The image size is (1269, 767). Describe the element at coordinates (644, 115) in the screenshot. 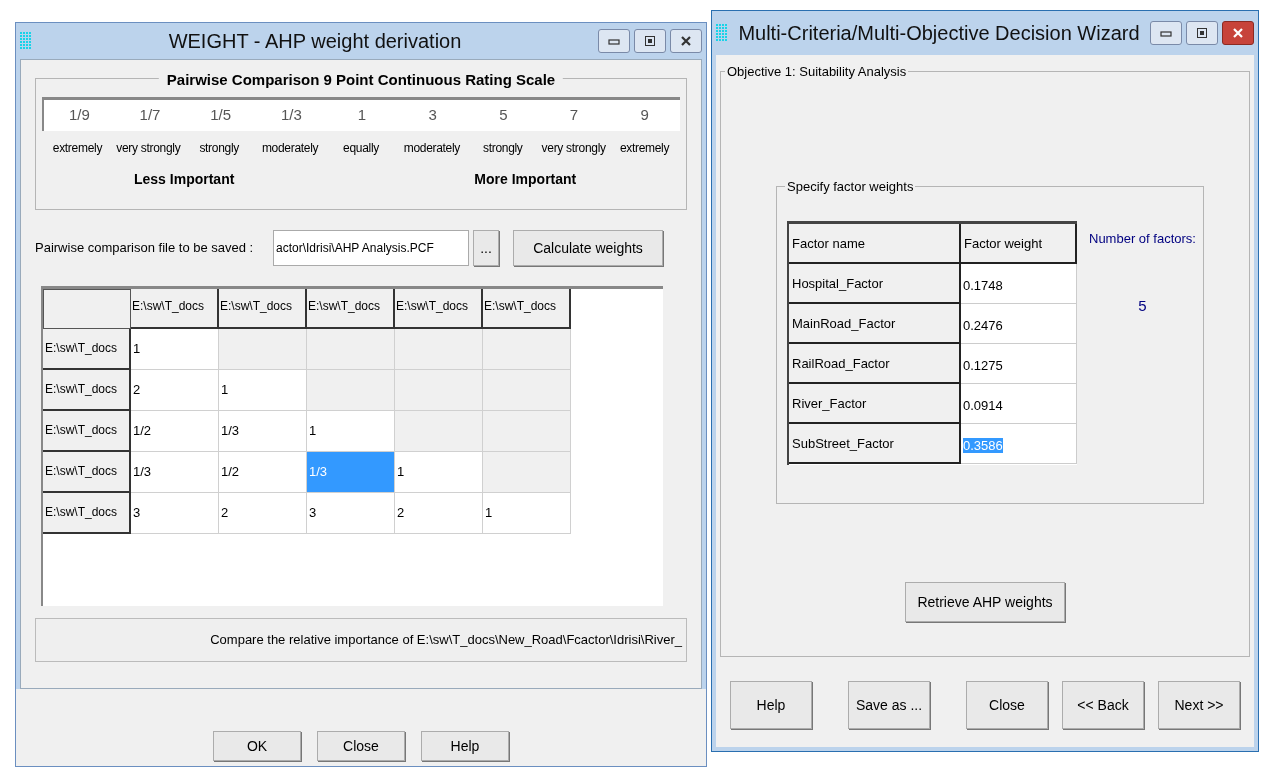

I see `scale-value: 9` at that location.